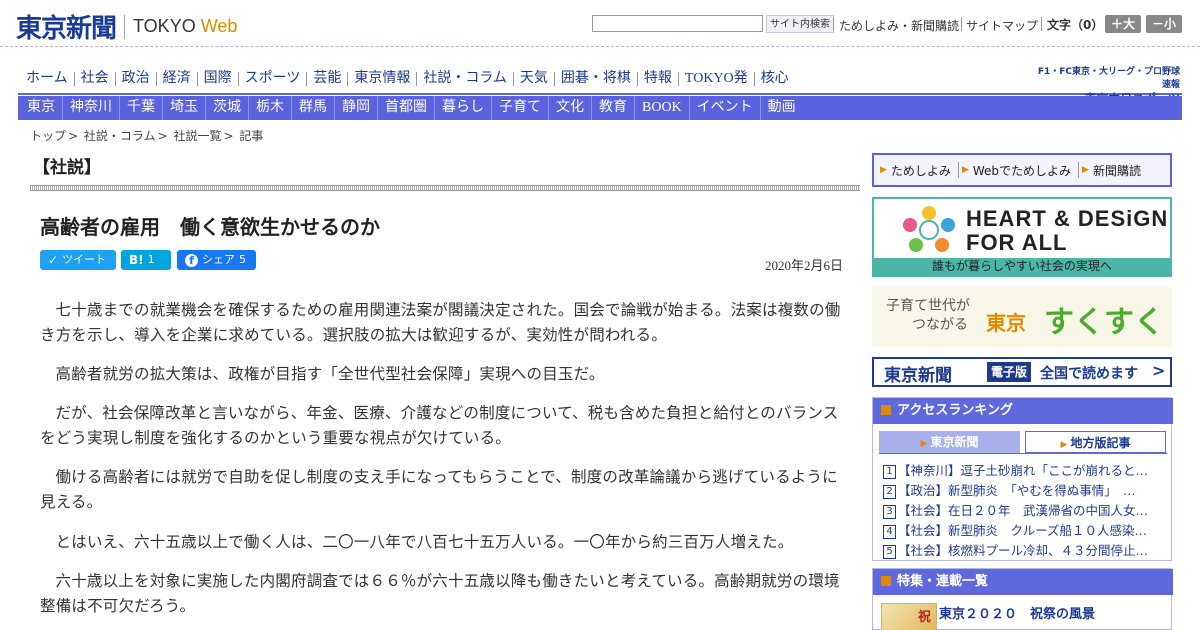 This screenshot has width=1200, height=630. Describe the element at coordinates (613, 108) in the screenshot. I see `regional-nav-item: 教育` at that location.